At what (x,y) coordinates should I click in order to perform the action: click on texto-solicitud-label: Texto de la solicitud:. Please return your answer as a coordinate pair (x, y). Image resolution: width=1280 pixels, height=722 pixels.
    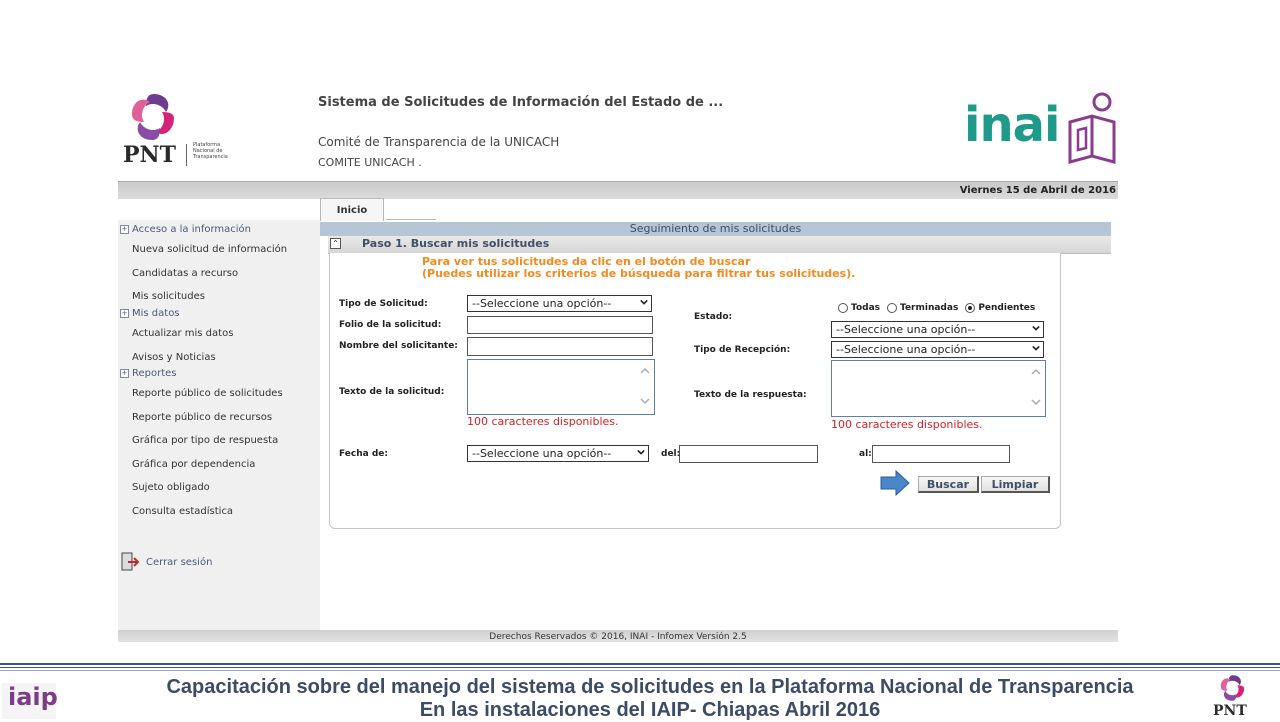
    Looking at the image, I should click on (392, 392).